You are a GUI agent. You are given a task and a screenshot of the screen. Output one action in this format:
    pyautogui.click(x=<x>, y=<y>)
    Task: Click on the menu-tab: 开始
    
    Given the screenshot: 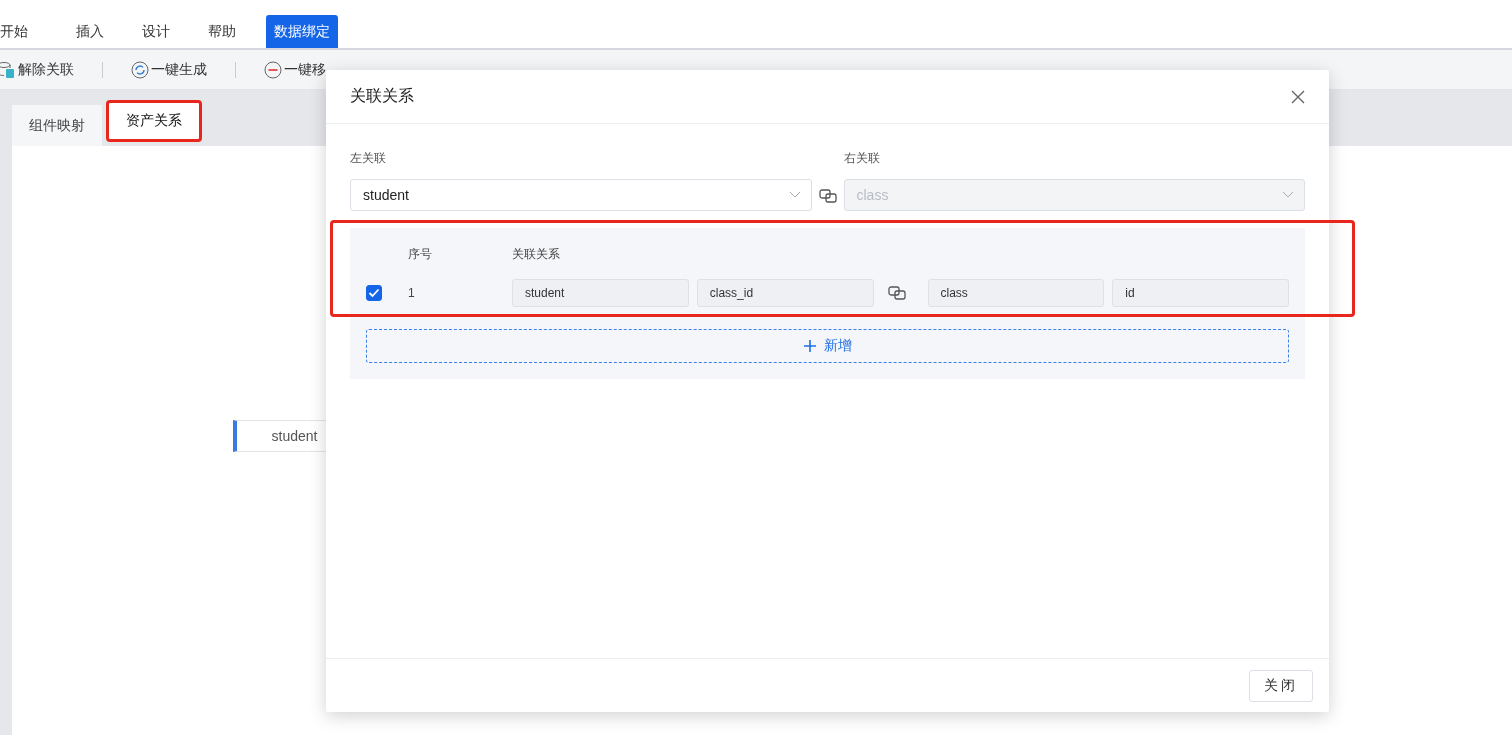 What is the action you would take?
    pyautogui.click(x=18, y=31)
    